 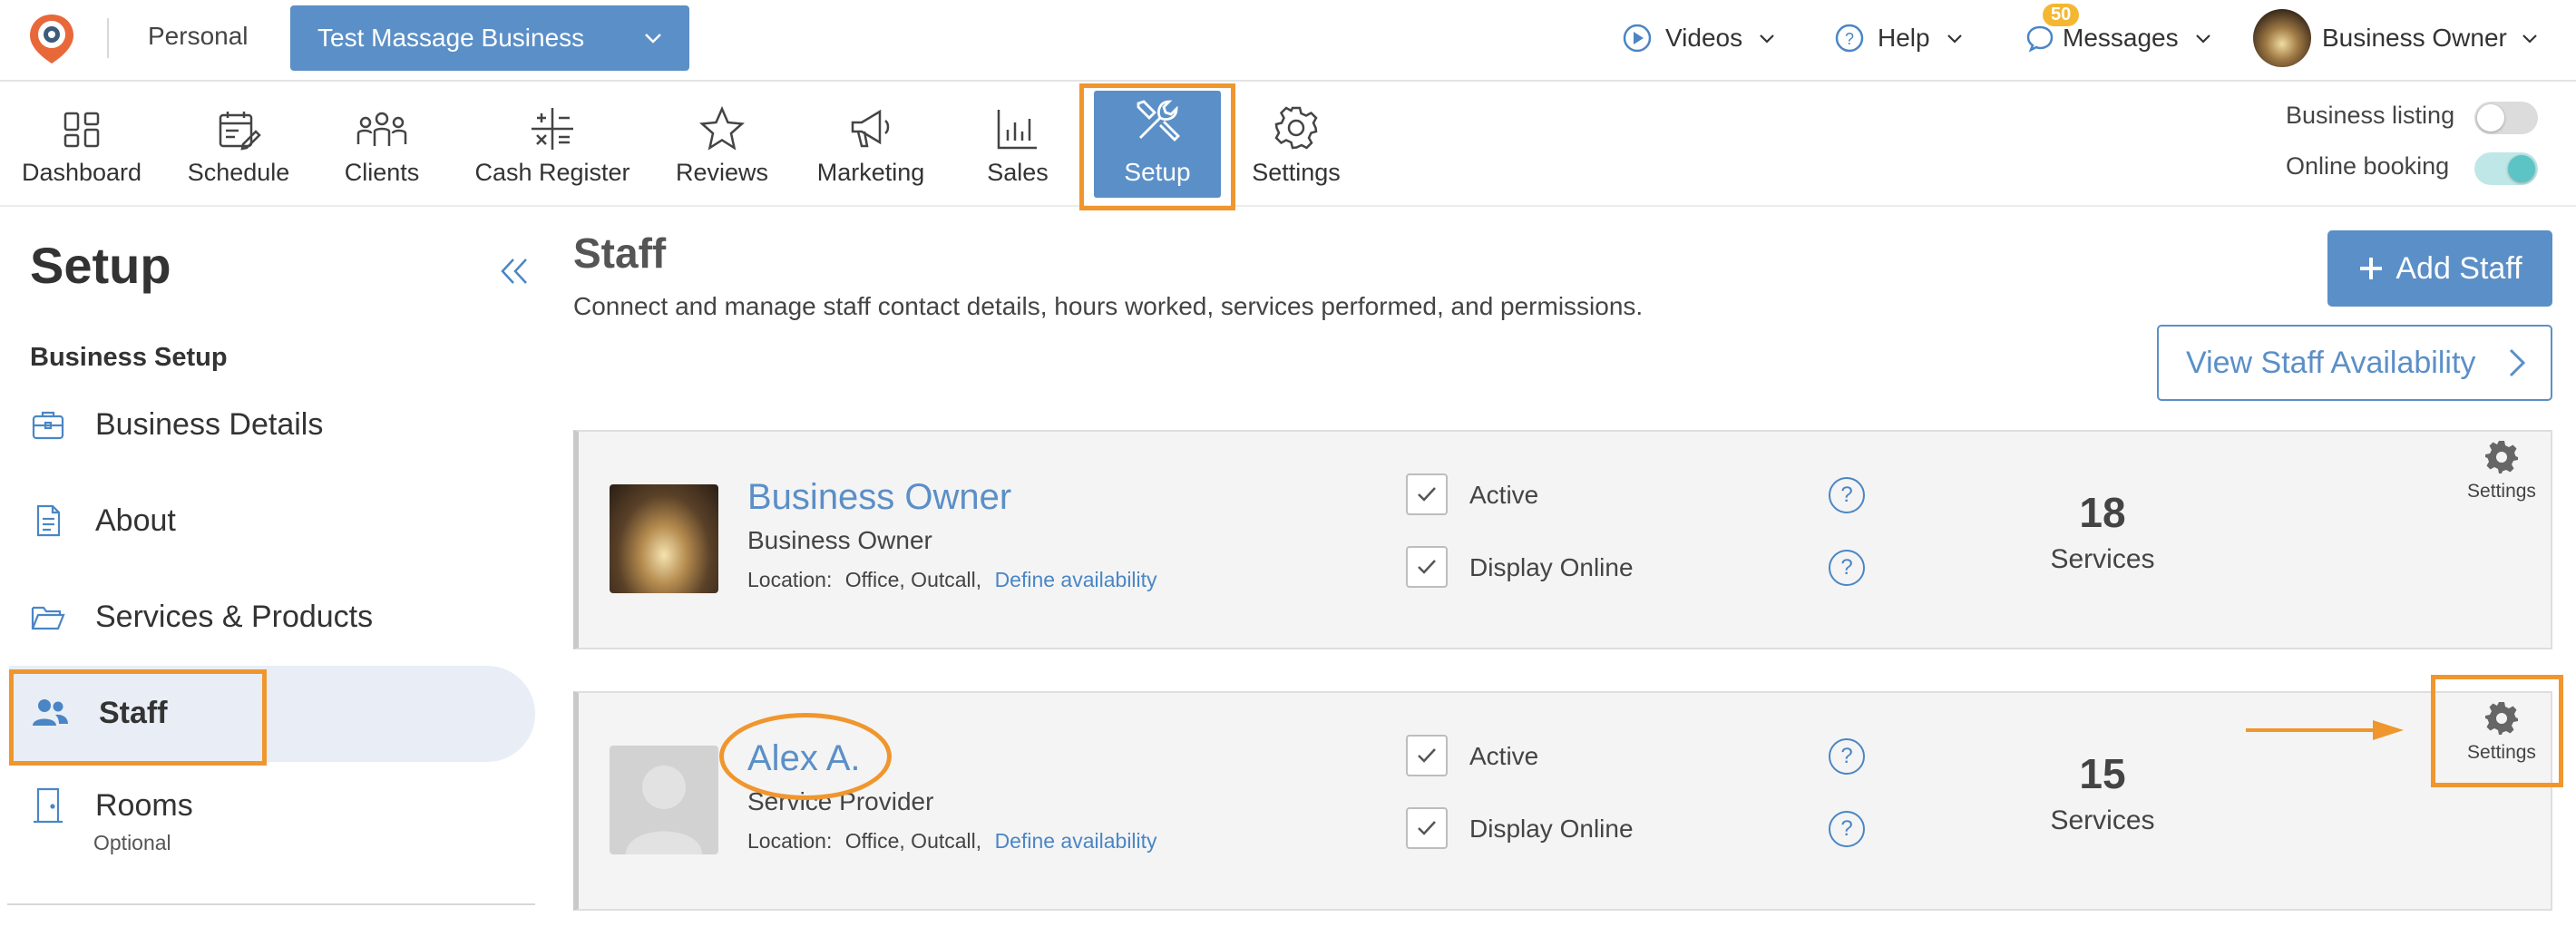 What do you see at coordinates (870, 129) in the screenshot?
I see `megaphone-icon` at bounding box center [870, 129].